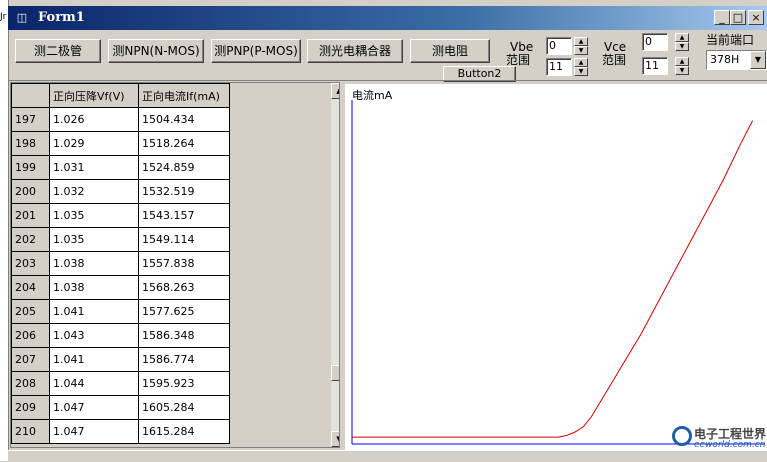 Image resolution: width=767 pixels, height=462 pixels. What do you see at coordinates (184, 359) in the screenshot?
I see `current-cell: 1586.774` at bounding box center [184, 359].